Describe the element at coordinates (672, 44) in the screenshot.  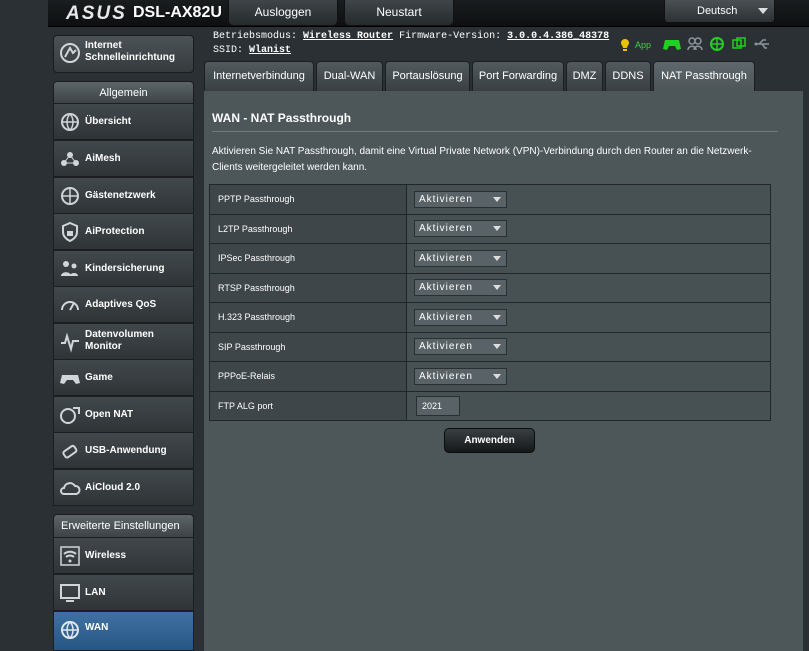
I see `gamepad-status-icon` at that location.